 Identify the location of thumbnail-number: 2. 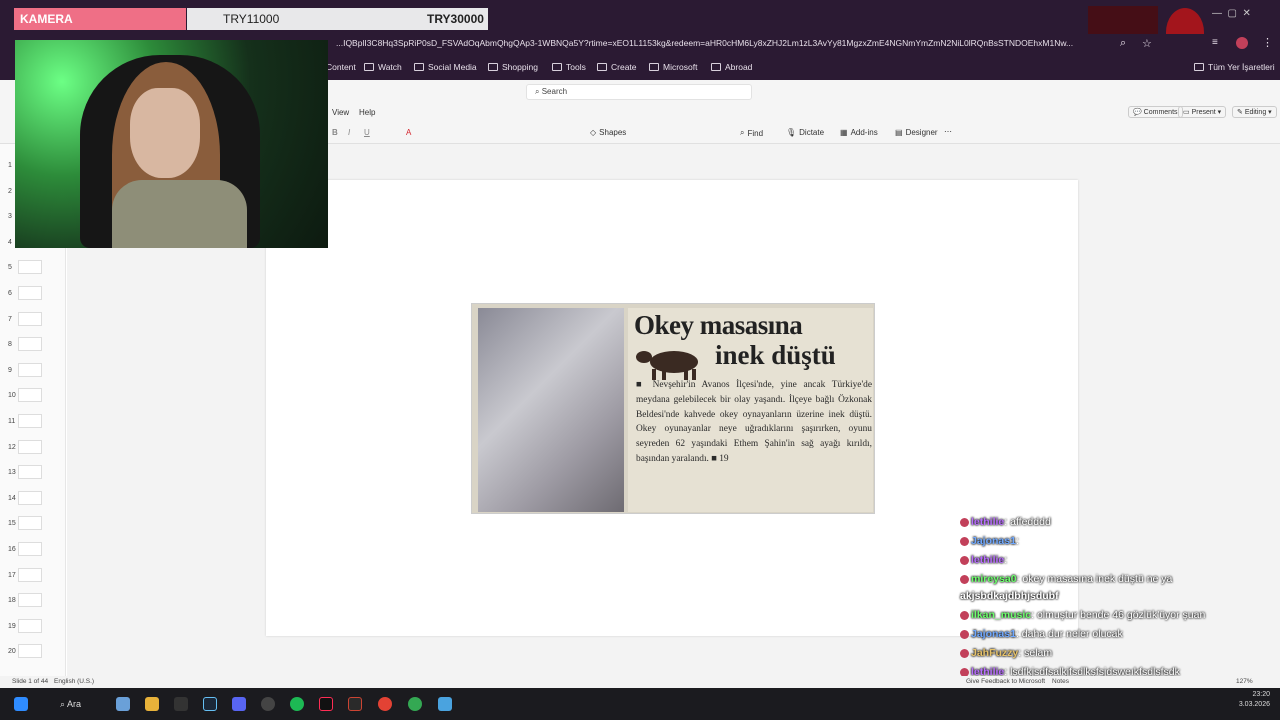
(10, 191).